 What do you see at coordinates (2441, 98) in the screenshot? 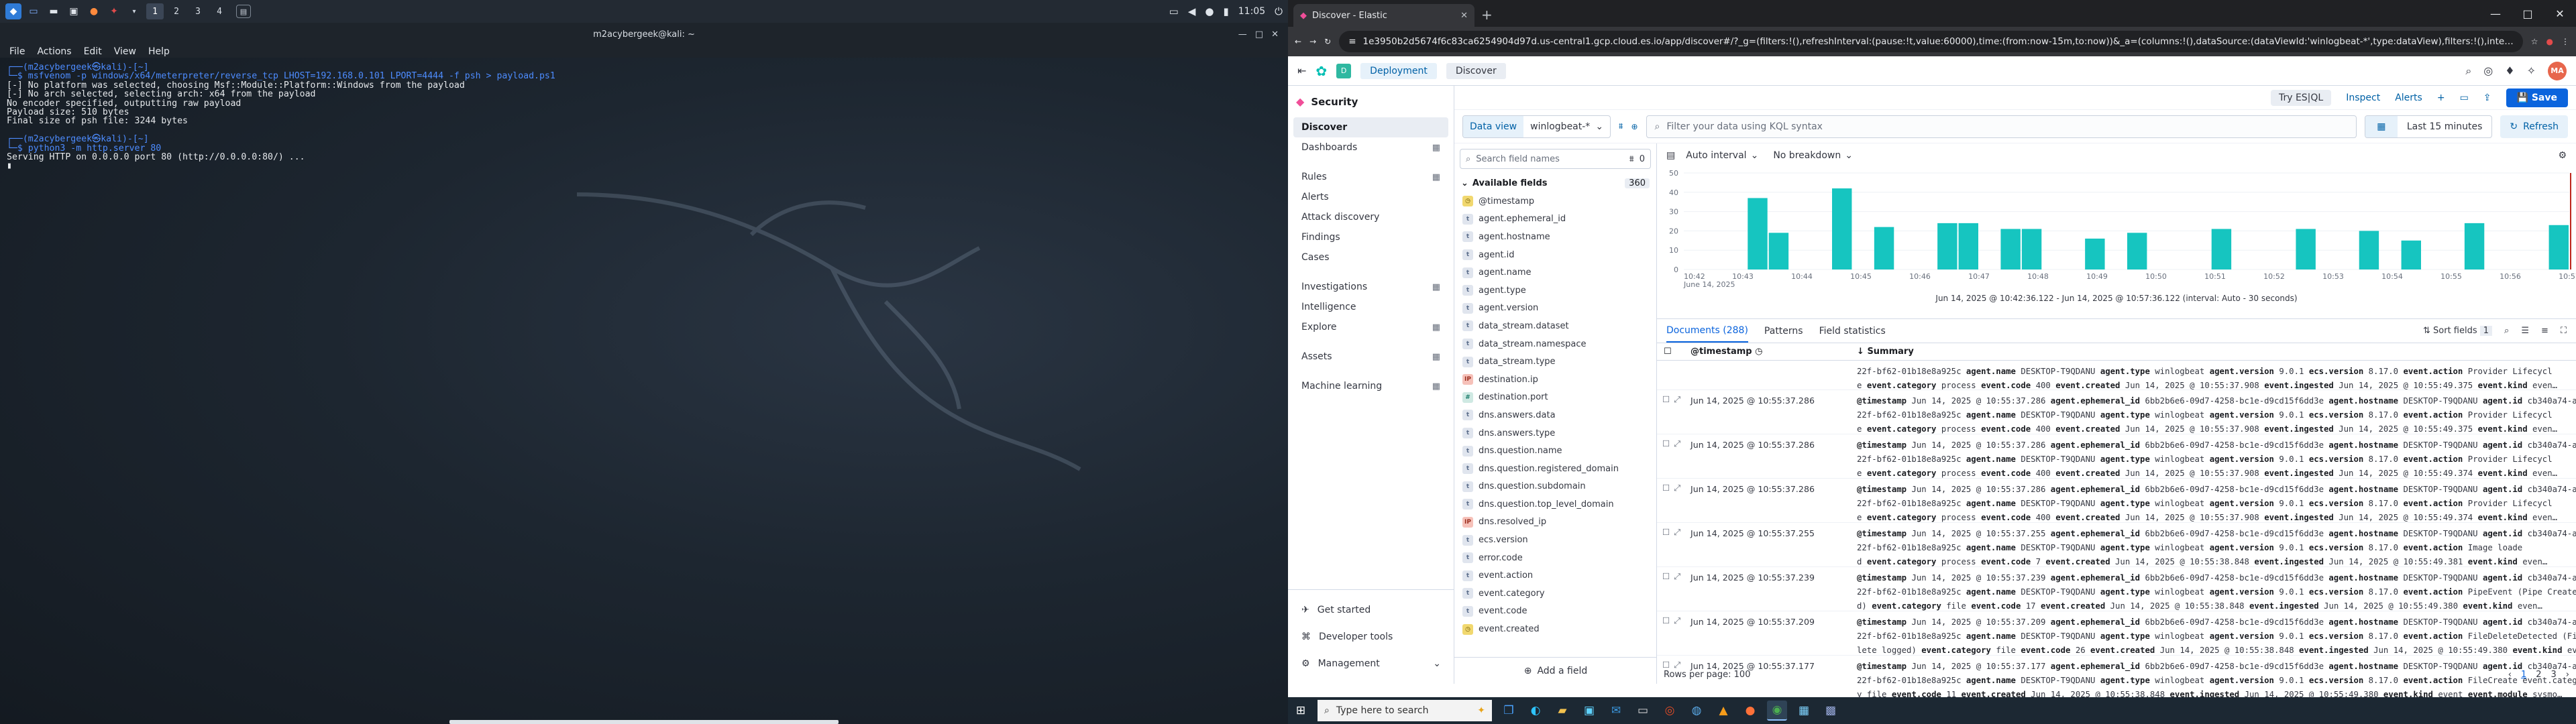
I see `new-icon: +` at bounding box center [2441, 98].